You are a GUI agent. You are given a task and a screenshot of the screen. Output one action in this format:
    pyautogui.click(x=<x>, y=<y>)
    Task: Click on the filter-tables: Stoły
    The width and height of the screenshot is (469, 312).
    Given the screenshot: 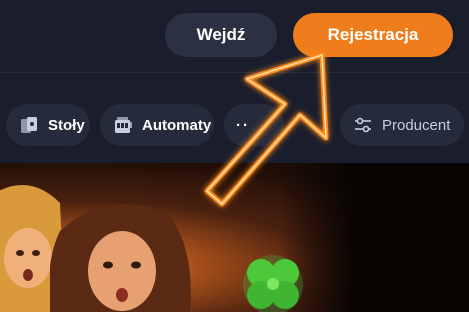 What is the action you would take?
    pyautogui.click(x=48, y=125)
    